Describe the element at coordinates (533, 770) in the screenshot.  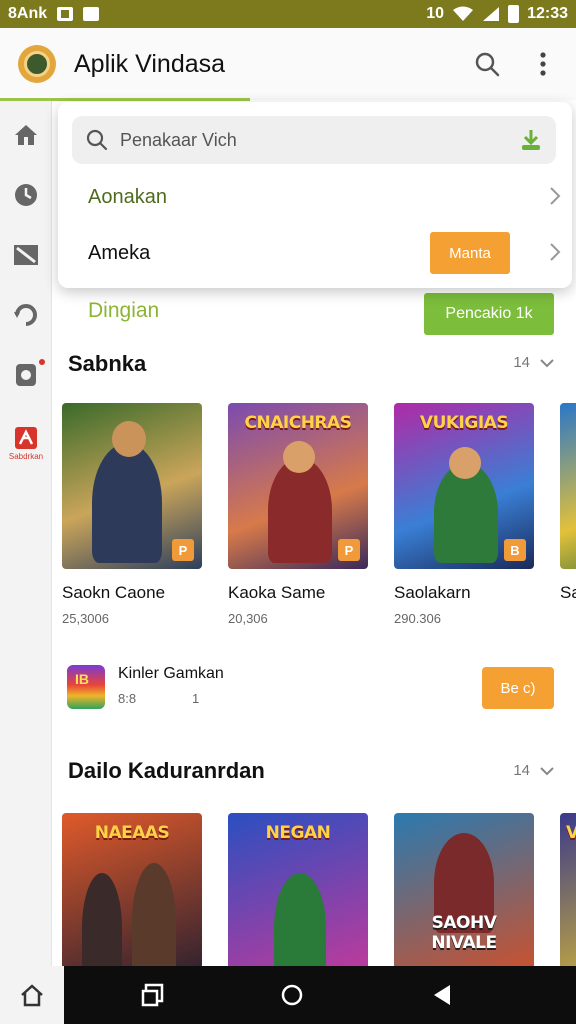
I see `section-more-2: 14` at that location.